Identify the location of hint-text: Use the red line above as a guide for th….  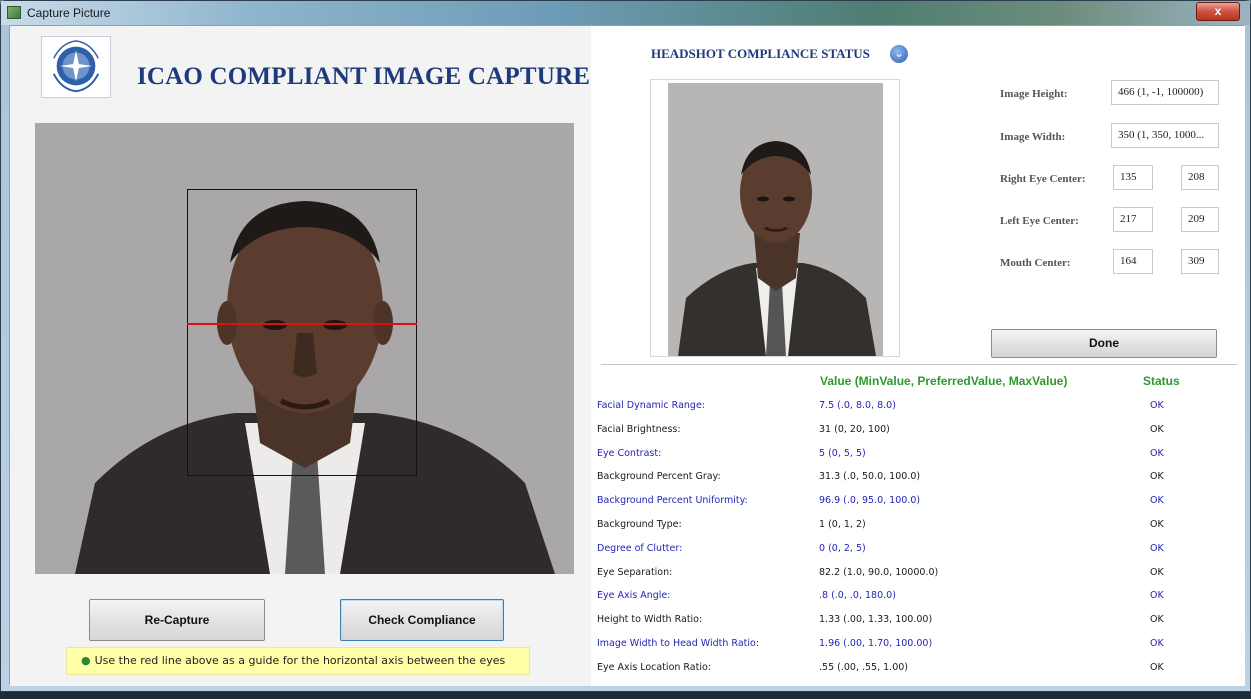
(300, 660).